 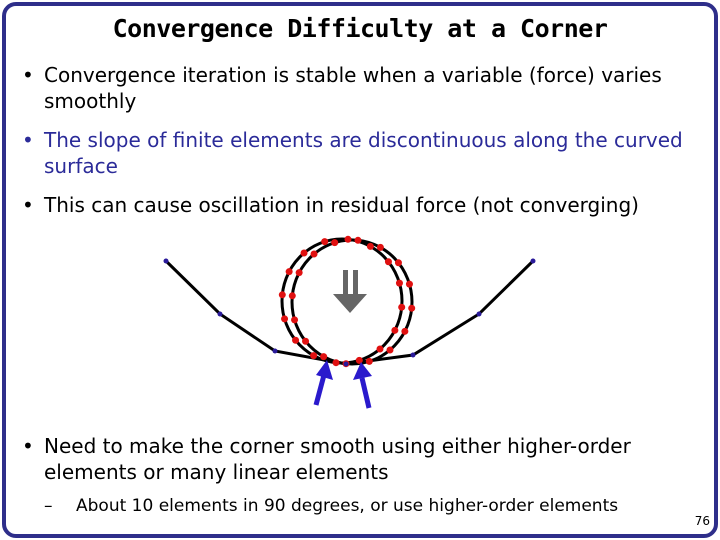 I want to click on page-number: 76, so click(x=702, y=521).